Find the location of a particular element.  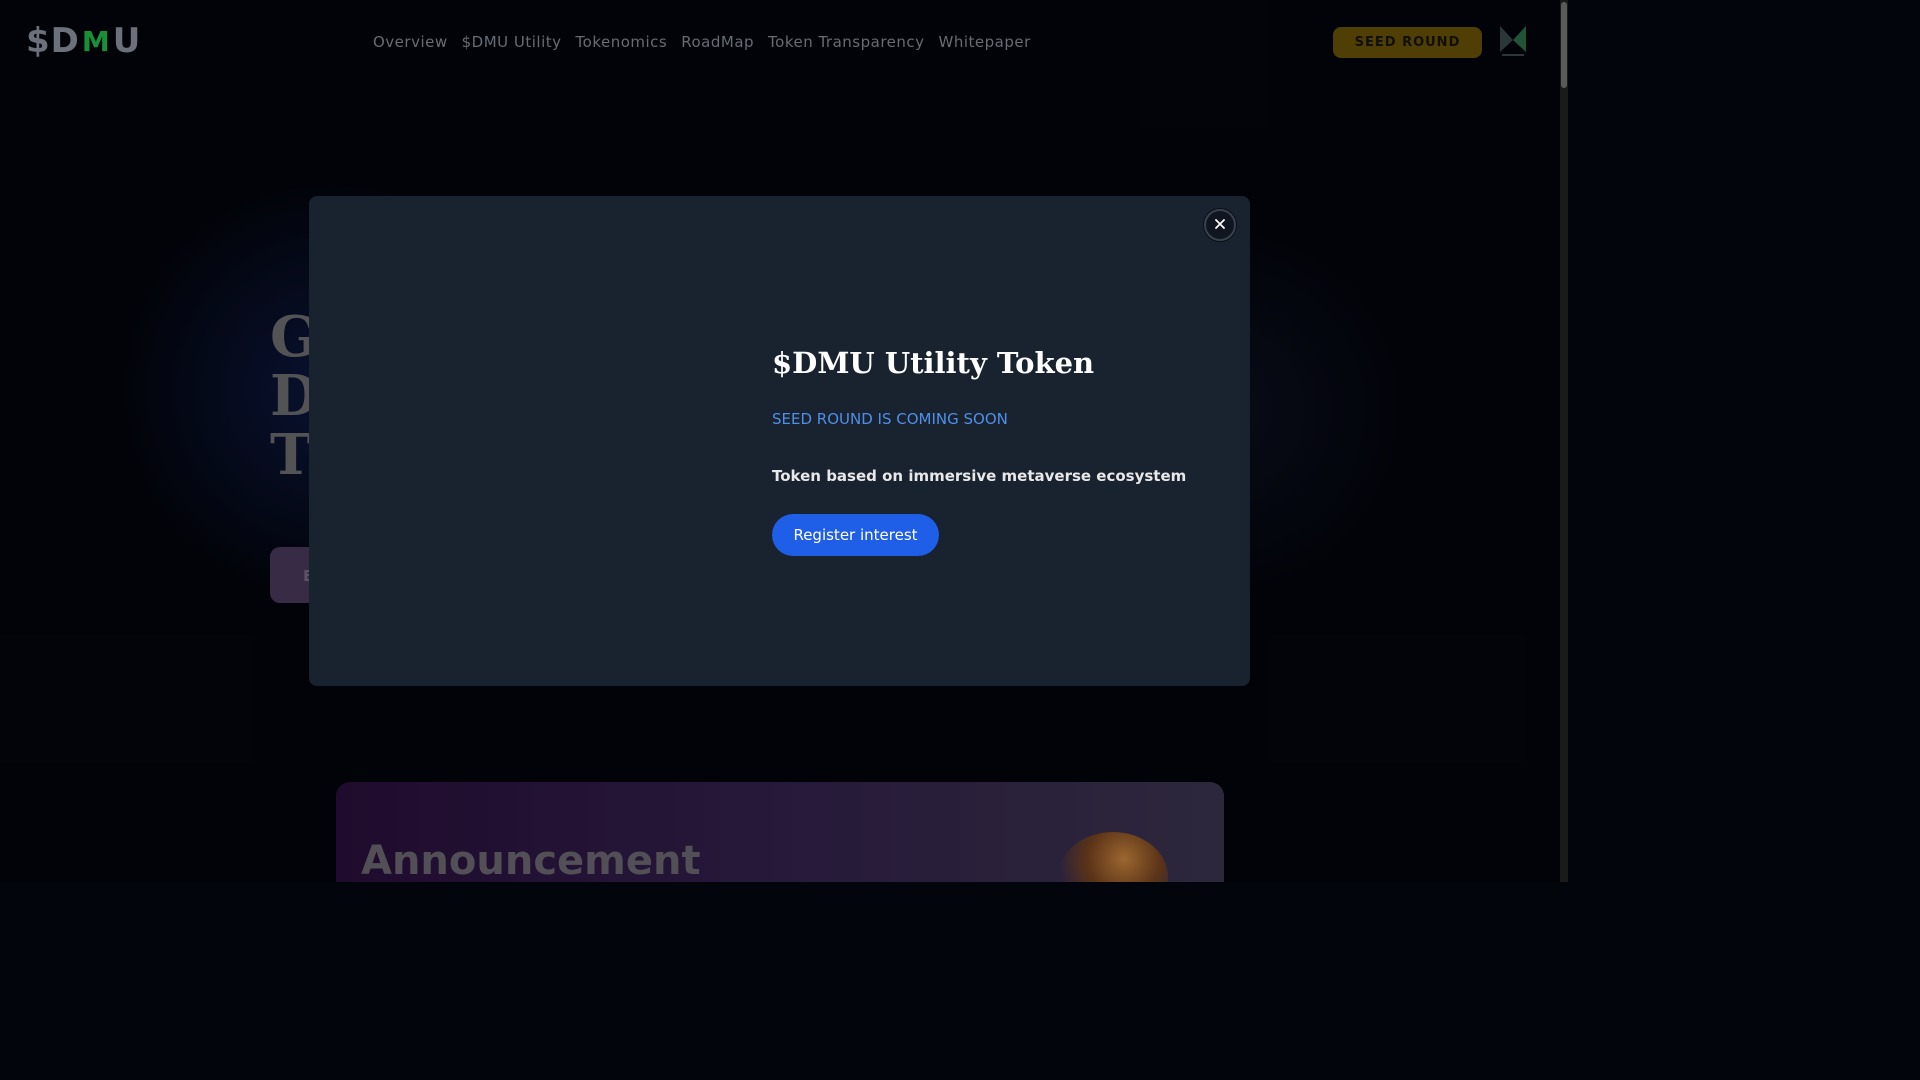

close-icon is located at coordinates (1220, 225).